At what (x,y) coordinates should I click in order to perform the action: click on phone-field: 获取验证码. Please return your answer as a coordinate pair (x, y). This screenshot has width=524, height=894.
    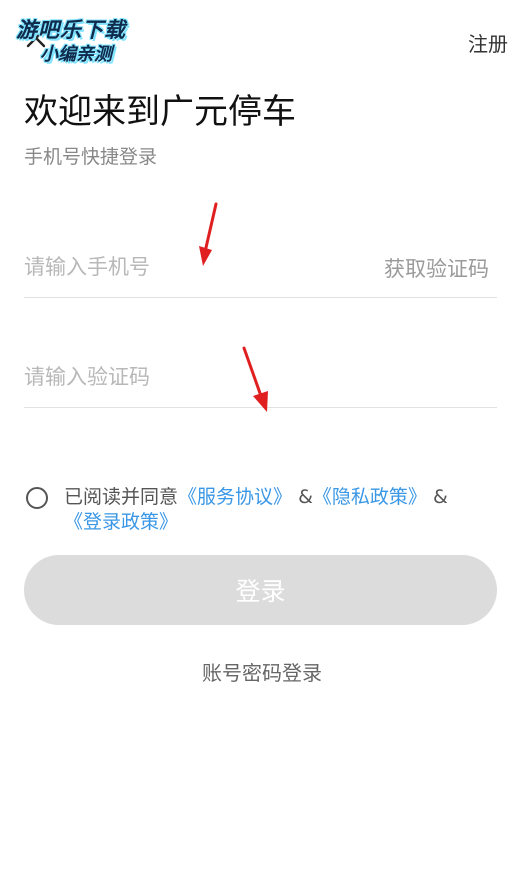
    Looking at the image, I should click on (260, 267).